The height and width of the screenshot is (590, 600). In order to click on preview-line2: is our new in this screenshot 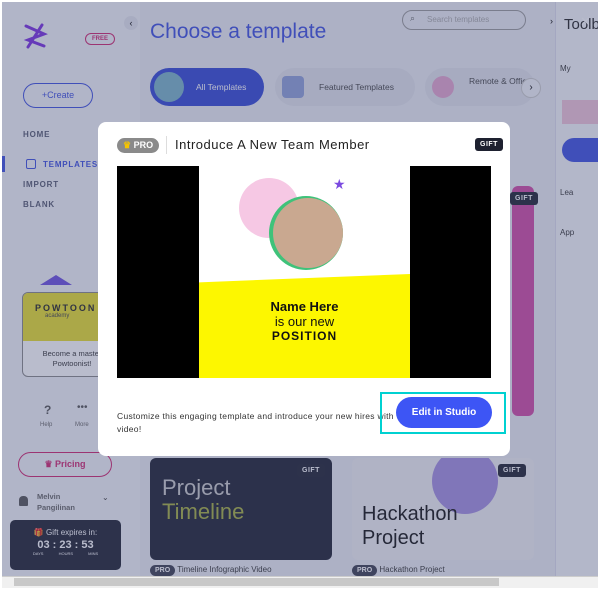, I will do `click(304, 321)`.